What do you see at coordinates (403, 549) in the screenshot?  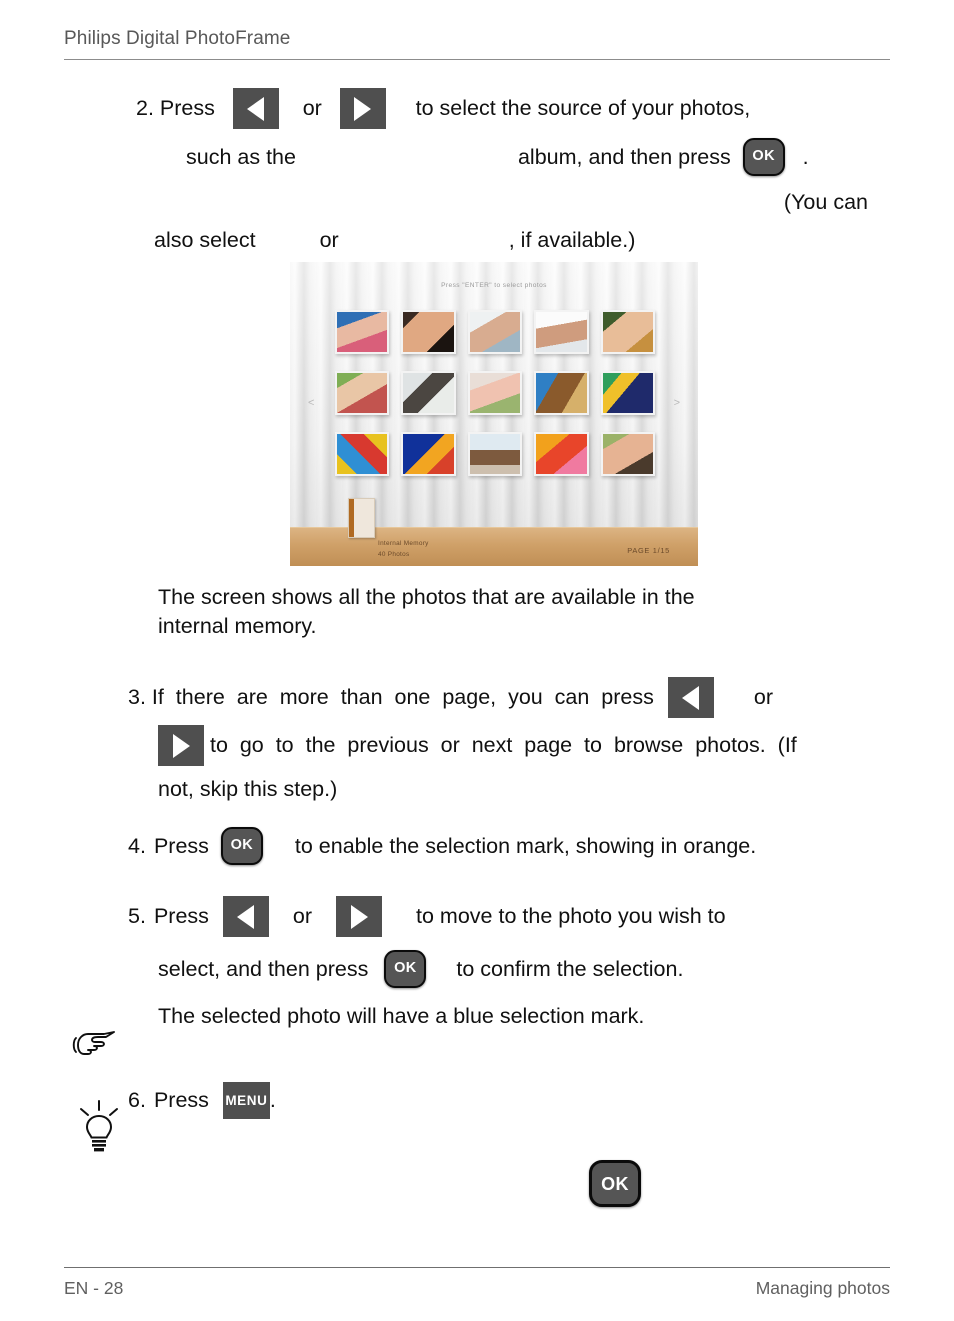 I see `frame-source-info: Internal Memory 40 Photos` at bounding box center [403, 549].